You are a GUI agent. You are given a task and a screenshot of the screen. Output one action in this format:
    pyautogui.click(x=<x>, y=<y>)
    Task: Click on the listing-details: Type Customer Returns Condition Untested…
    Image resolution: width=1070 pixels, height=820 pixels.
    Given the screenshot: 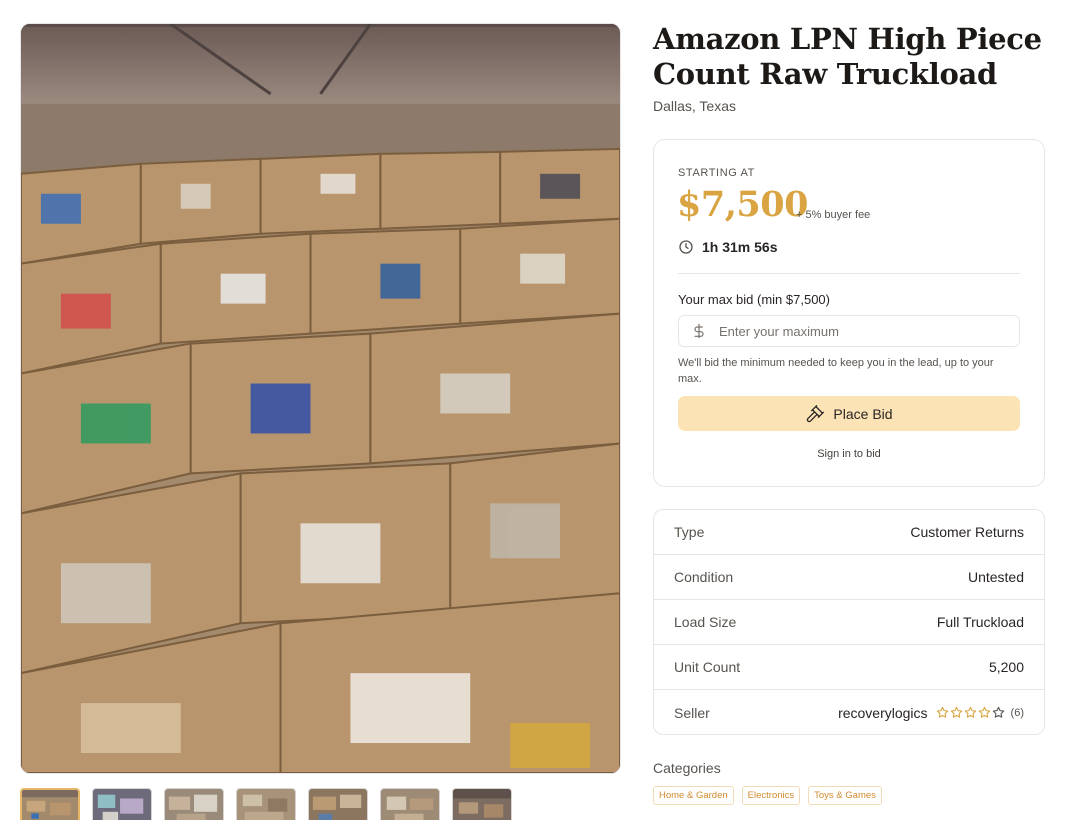 What is the action you would take?
    pyautogui.click(x=849, y=622)
    